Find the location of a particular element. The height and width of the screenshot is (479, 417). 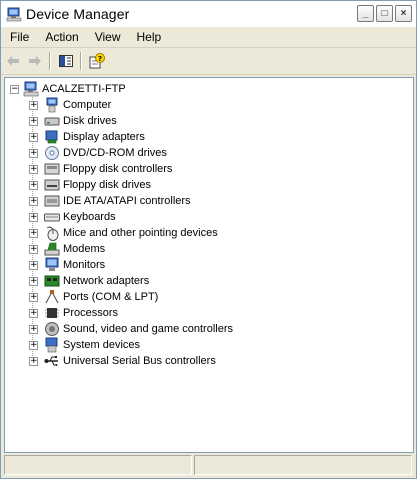

console-tree-icon is located at coordinates (66, 61).